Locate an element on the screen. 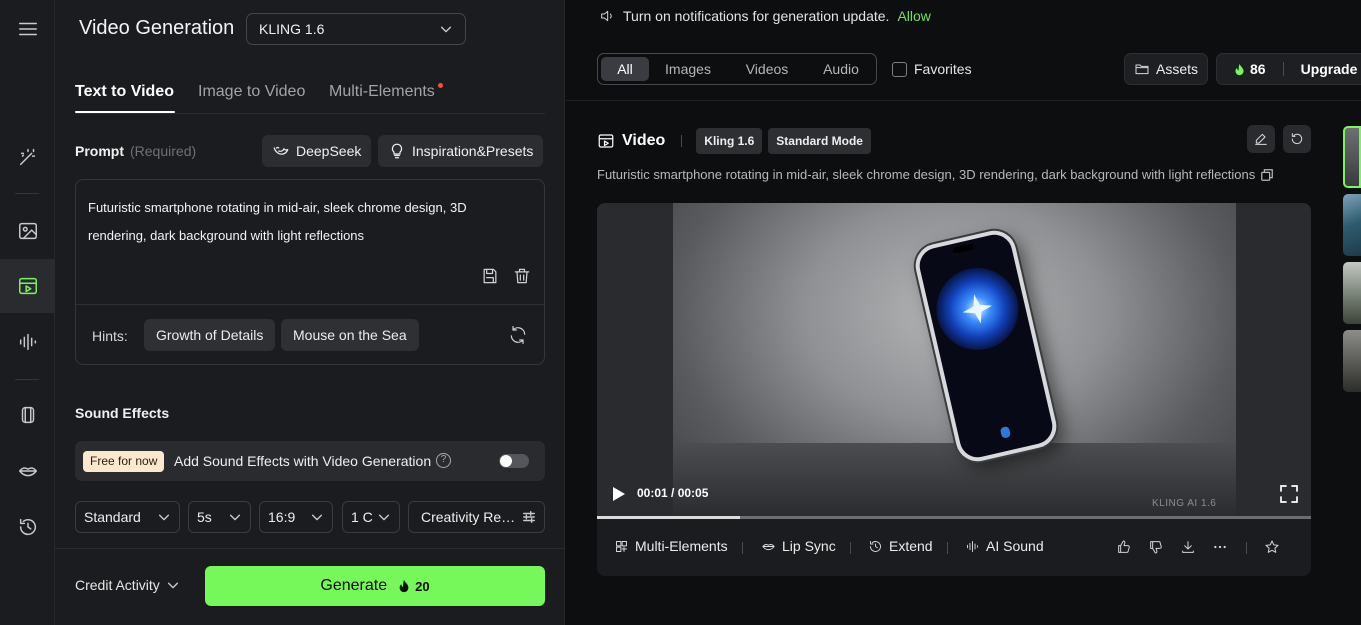  aspect-ratio-select: 16:9 is located at coordinates (296, 517).